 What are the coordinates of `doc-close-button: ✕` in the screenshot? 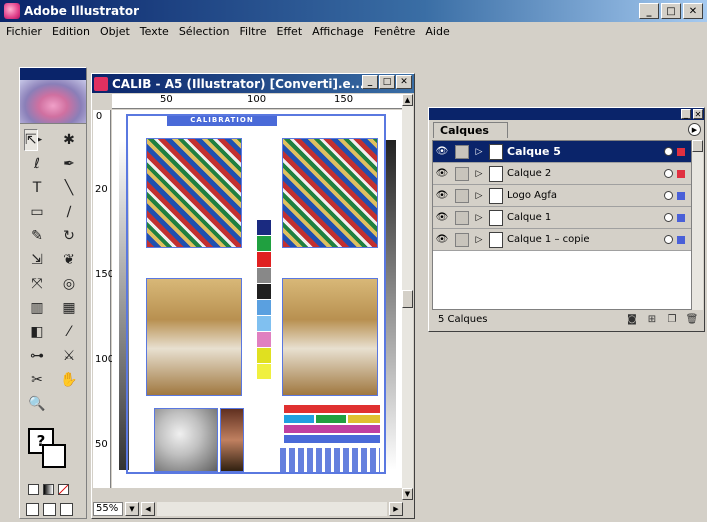 It's located at (404, 82).